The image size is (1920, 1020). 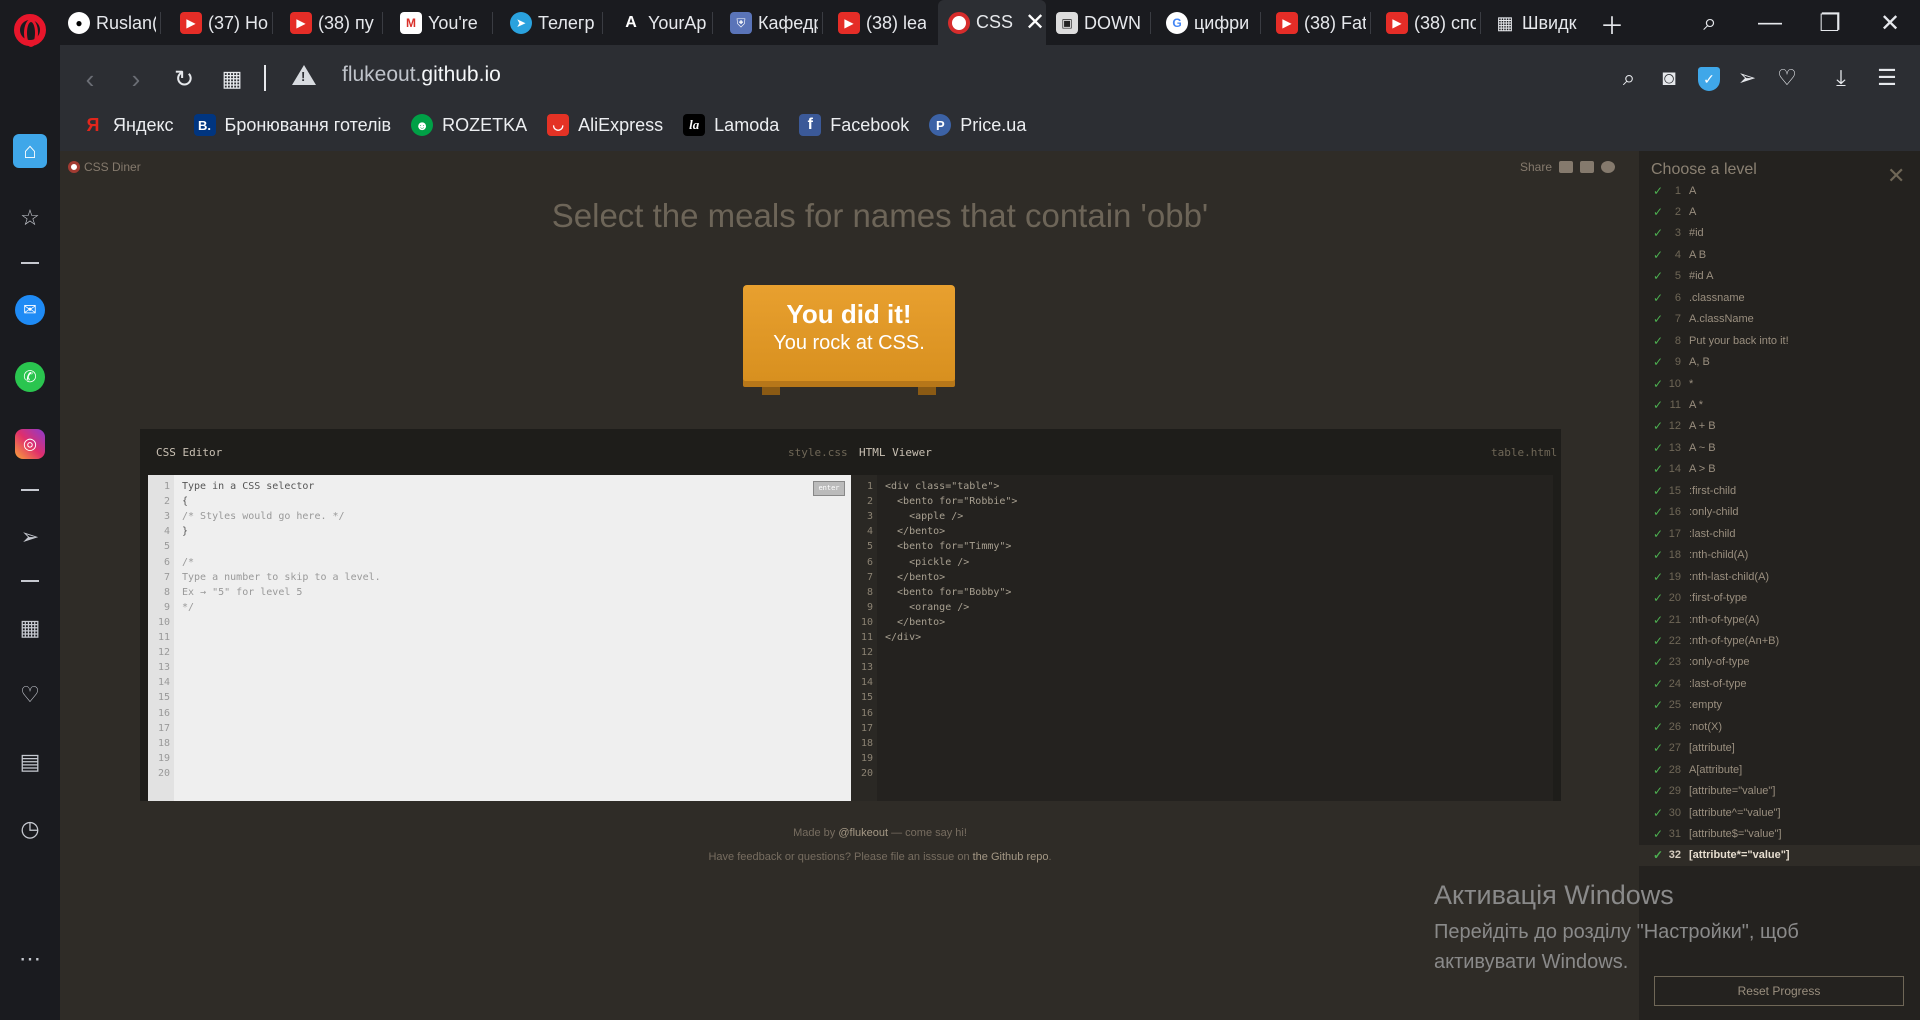 I want to click on close-tab-icon: ✕, so click(x=1035, y=22).